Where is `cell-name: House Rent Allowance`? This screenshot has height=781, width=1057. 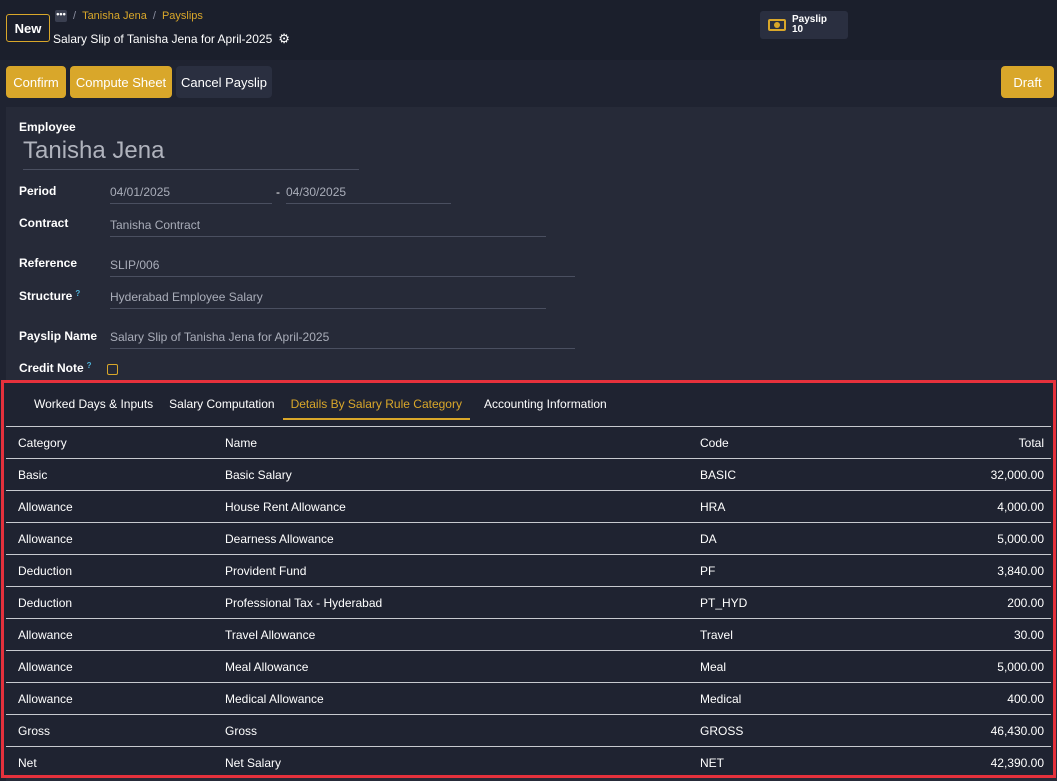
cell-name: House Rent Allowance is located at coordinates (450, 506).